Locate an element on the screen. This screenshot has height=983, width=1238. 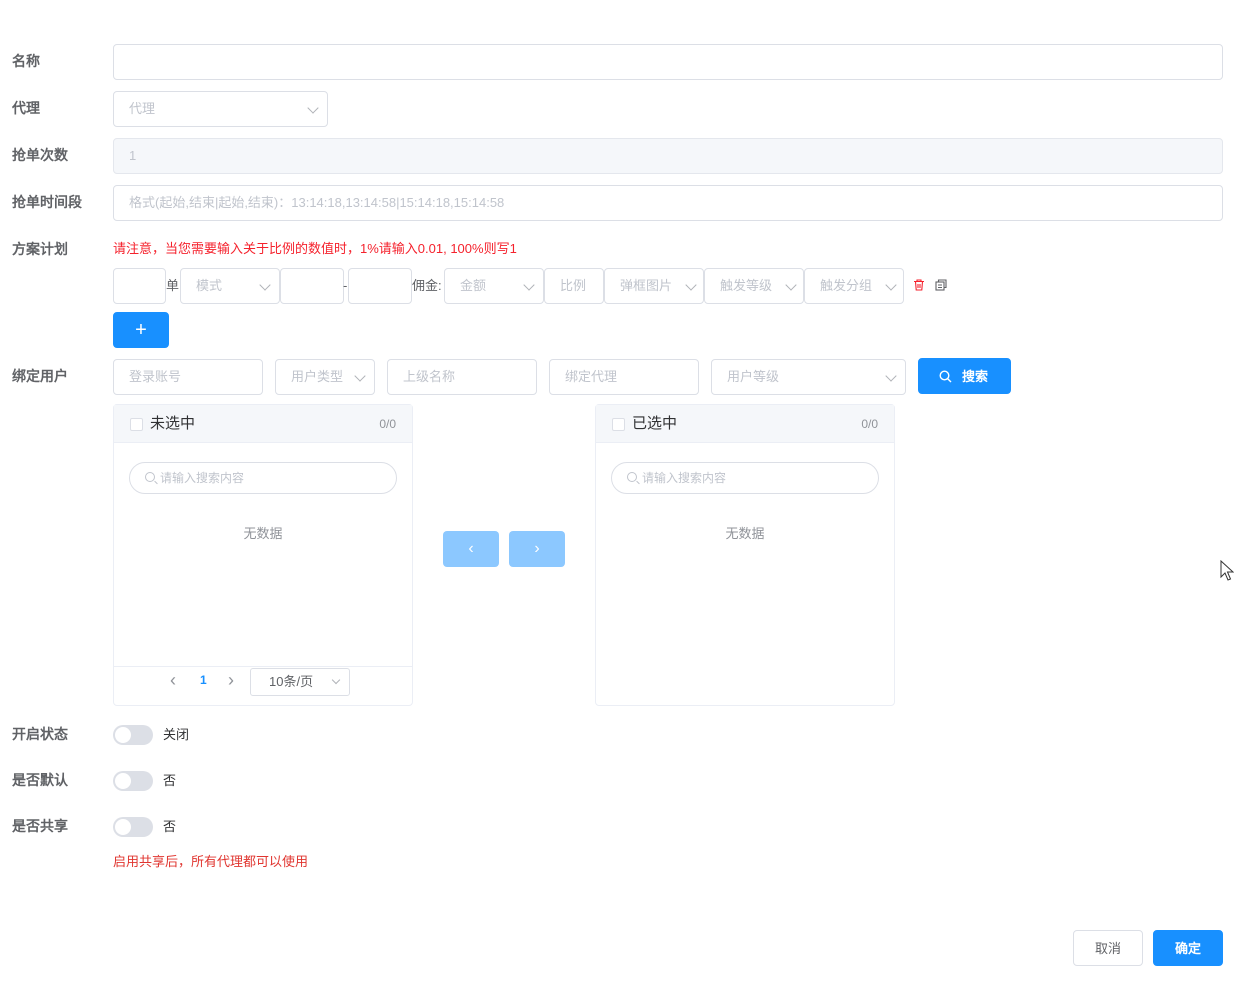
name-label: 名称 is located at coordinates (26, 61).